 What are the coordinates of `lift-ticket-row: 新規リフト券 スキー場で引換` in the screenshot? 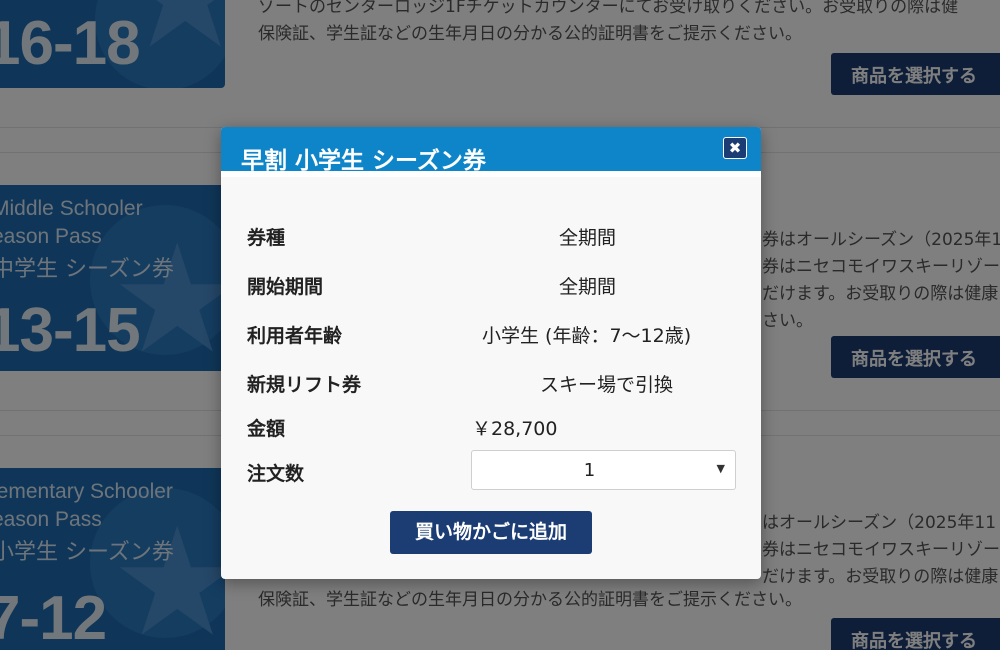 It's located at (492, 385).